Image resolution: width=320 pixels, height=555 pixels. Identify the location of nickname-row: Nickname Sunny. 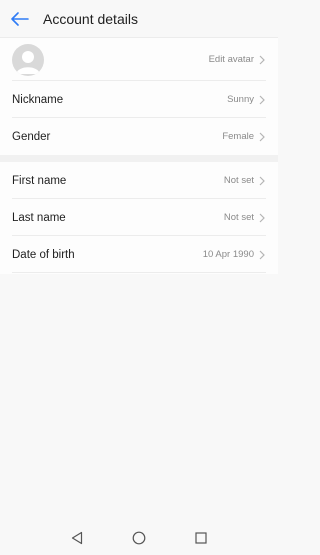
(139, 99).